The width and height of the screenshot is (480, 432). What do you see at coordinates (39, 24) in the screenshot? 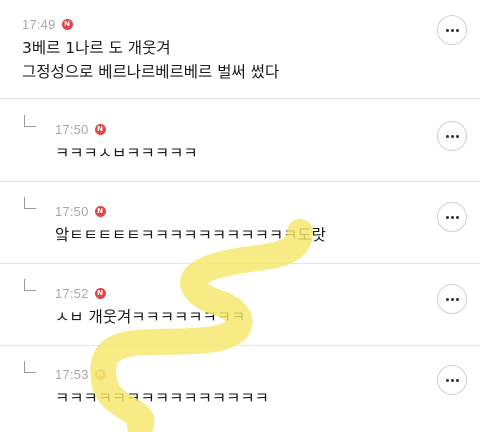
I see `timestamp: 17:49` at bounding box center [39, 24].